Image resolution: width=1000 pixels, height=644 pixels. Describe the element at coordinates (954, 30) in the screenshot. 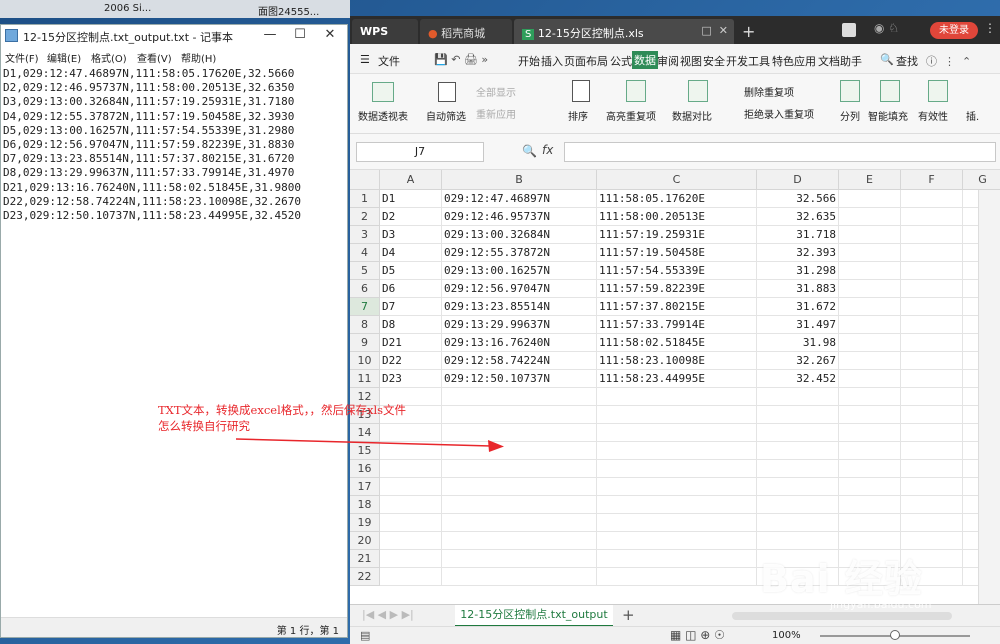

I see `login-button: 未登录` at that location.